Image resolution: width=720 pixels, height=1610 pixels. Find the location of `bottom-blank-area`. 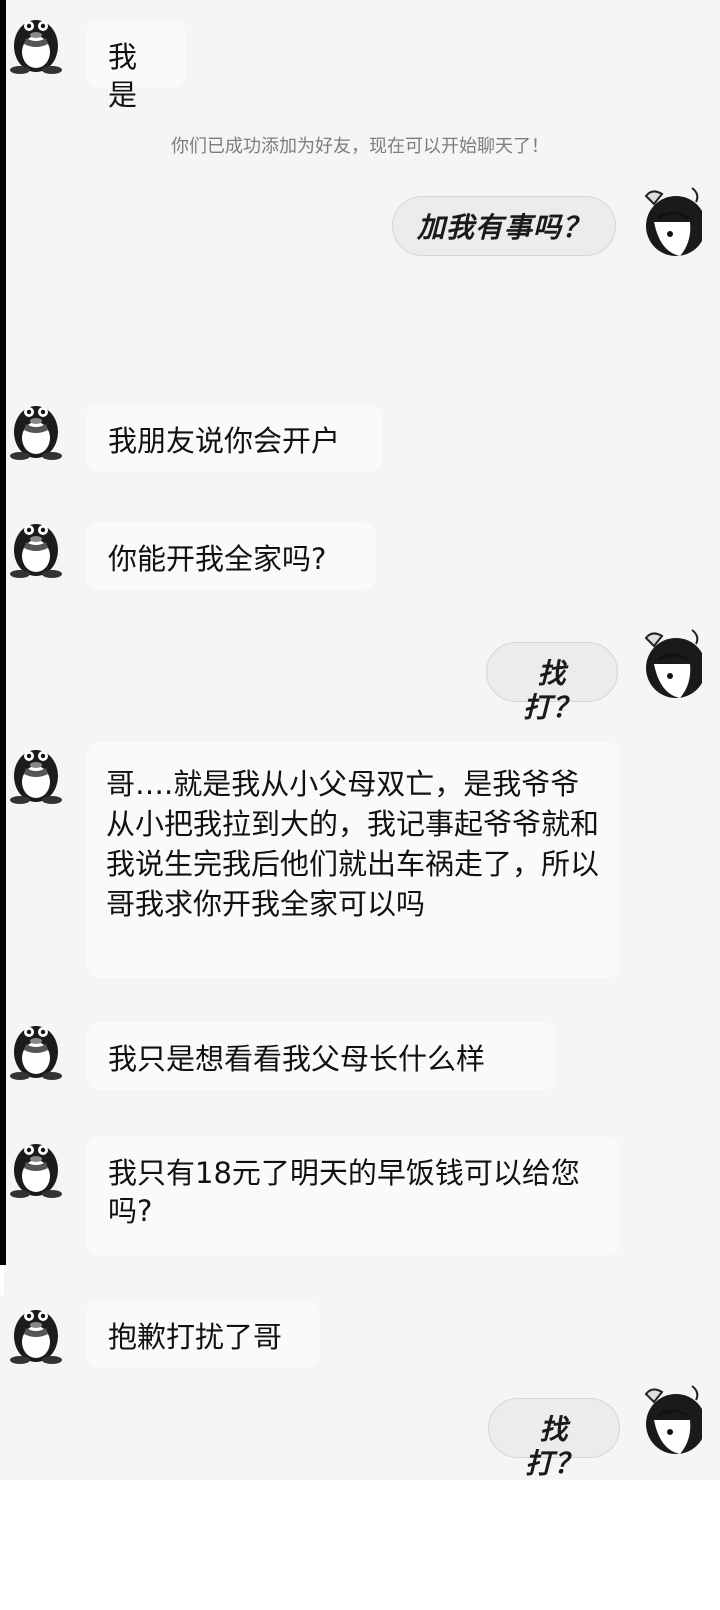

bottom-blank-area is located at coordinates (360, 1545).